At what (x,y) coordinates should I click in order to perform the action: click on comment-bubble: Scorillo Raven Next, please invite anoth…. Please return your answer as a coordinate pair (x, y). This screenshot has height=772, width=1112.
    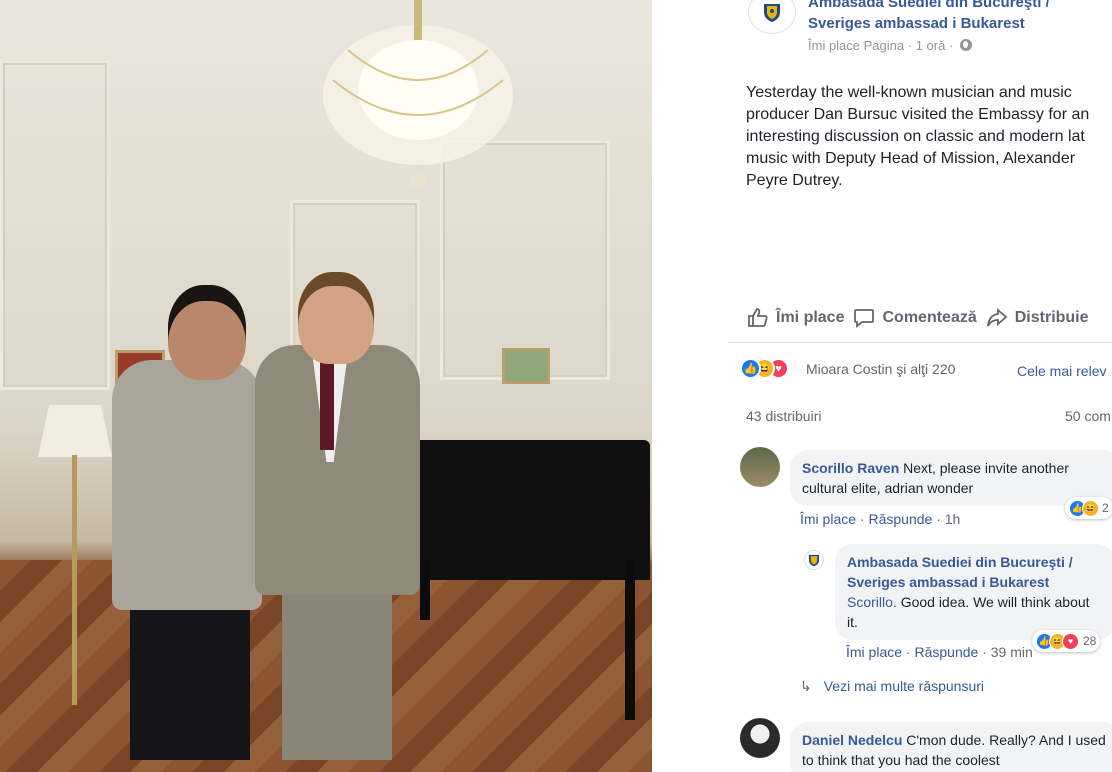
    Looking at the image, I should click on (951, 478).